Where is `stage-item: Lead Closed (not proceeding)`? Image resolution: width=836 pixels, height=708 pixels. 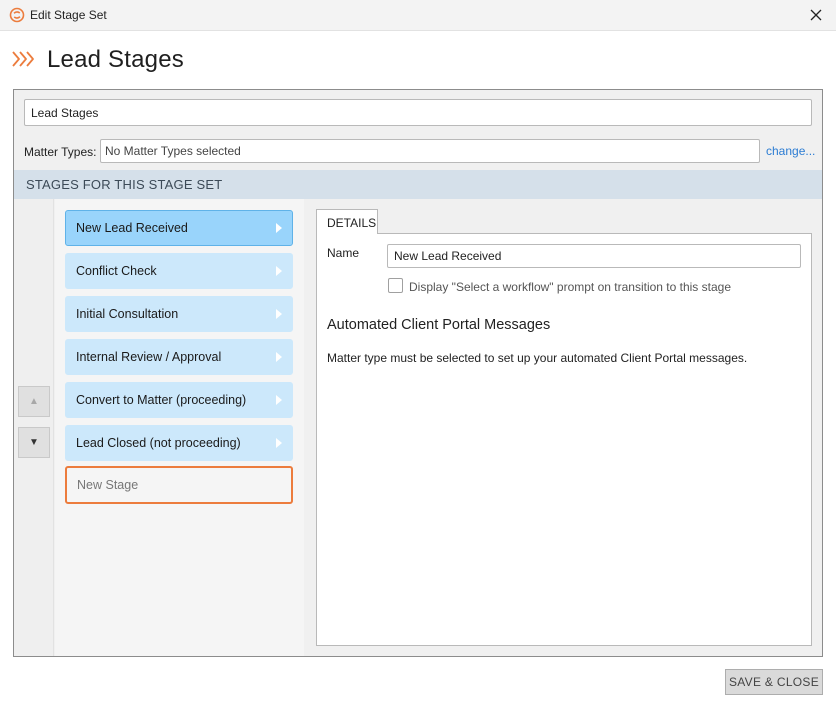
stage-item: Lead Closed (not proceeding) is located at coordinates (179, 443).